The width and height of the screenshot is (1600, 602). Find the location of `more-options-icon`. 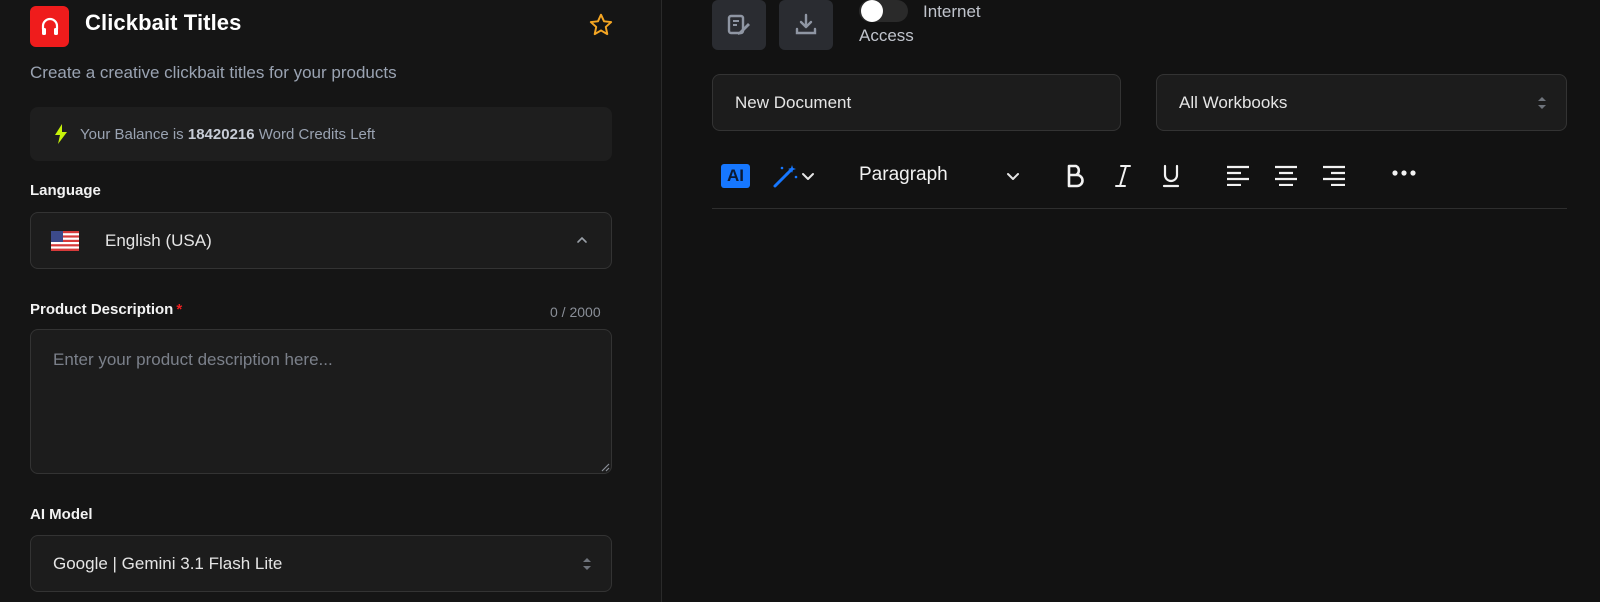

more-options-icon is located at coordinates (1404, 173).